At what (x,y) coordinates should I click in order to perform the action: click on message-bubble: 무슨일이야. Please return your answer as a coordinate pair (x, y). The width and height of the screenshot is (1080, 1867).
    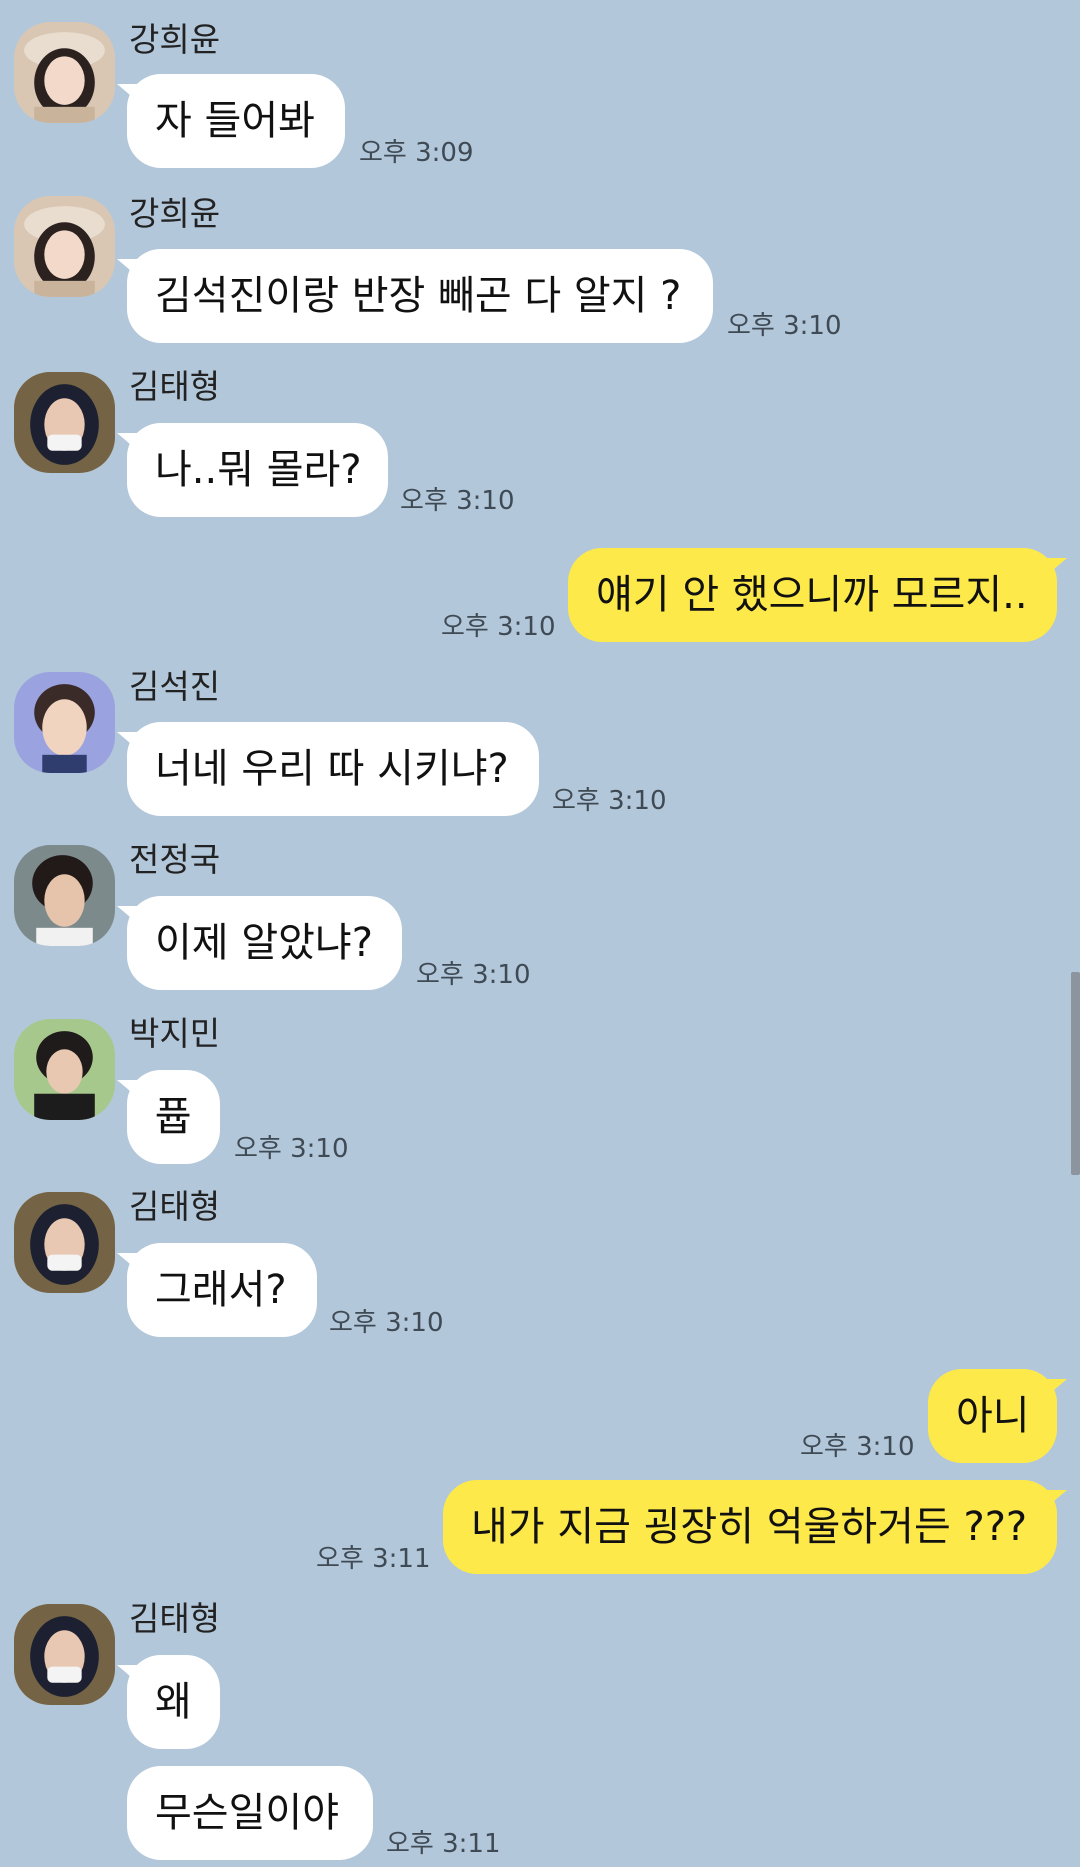
    Looking at the image, I should click on (250, 1813).